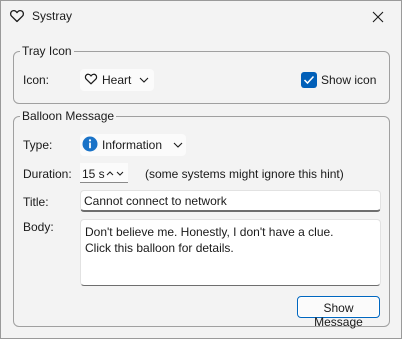 This screenshot has width=402, height=339. What do you see at coordinates (90, 144) in the screenshot?
I see `information-icon` at bounding box center [90, 144].